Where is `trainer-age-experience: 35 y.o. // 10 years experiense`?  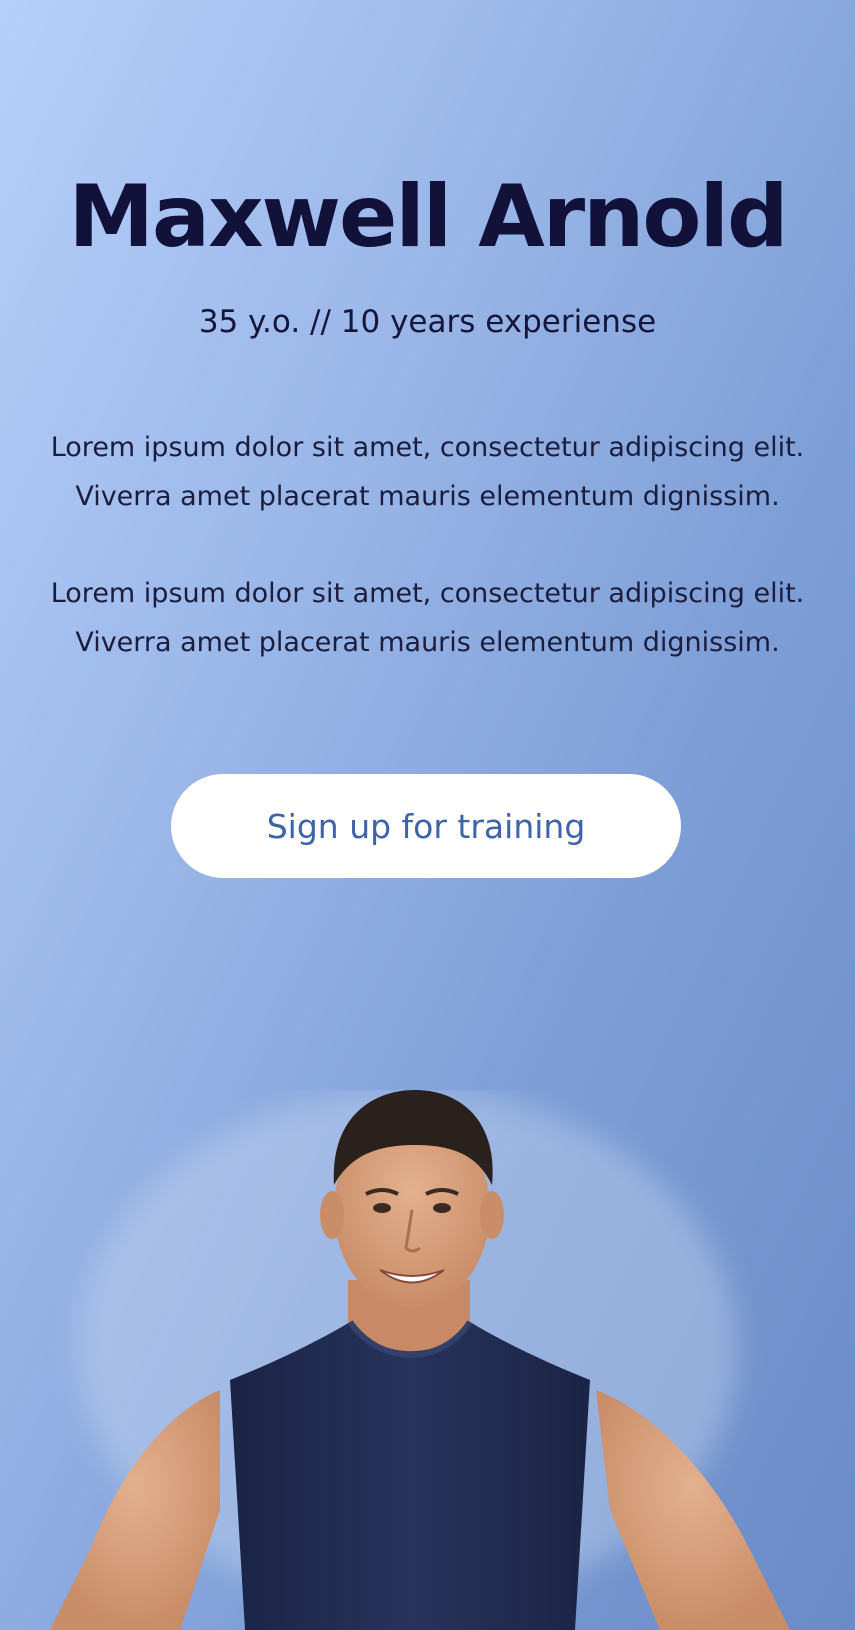
trainer-age-experience: 35 y.o. // 10 years experiense is located at coordinates (427, 322).